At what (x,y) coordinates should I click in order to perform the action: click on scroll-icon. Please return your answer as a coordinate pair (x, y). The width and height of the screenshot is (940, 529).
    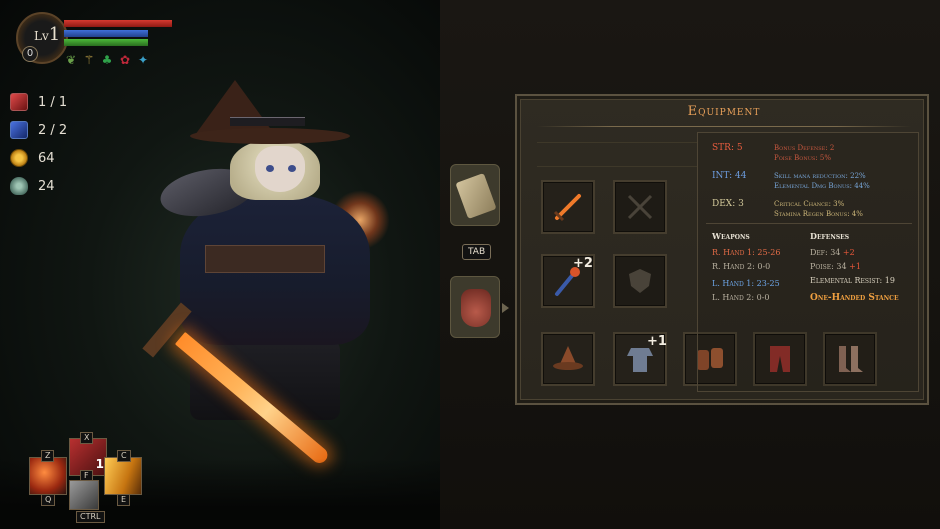
    Looking at the image, I should click on (476, 196).